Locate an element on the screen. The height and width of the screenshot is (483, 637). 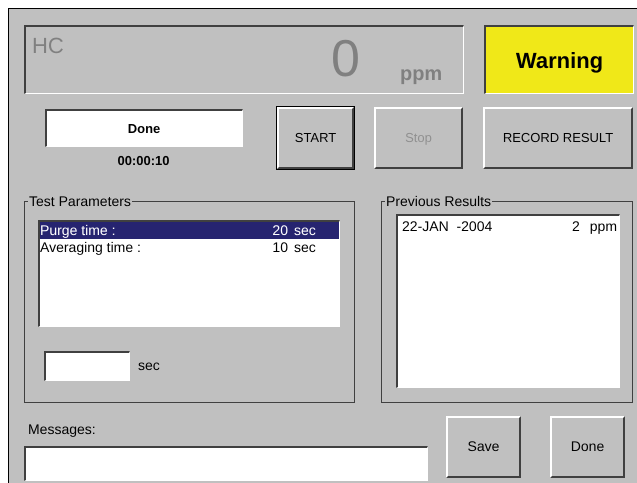
parameter-row: Averaging time : 10 sec is located at coordinates (189, 247).